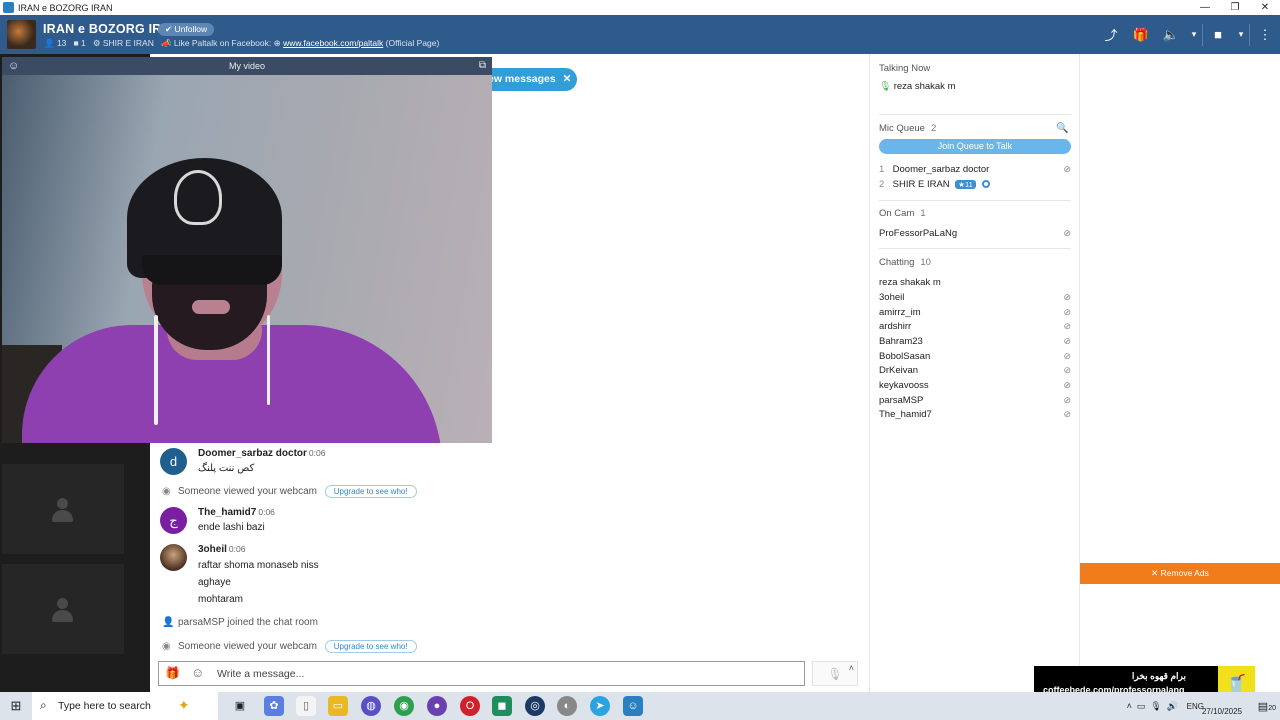 This screenshot has width=1280, height=720. I want to click on on-cam-label: On Cam, so click(897, 213).